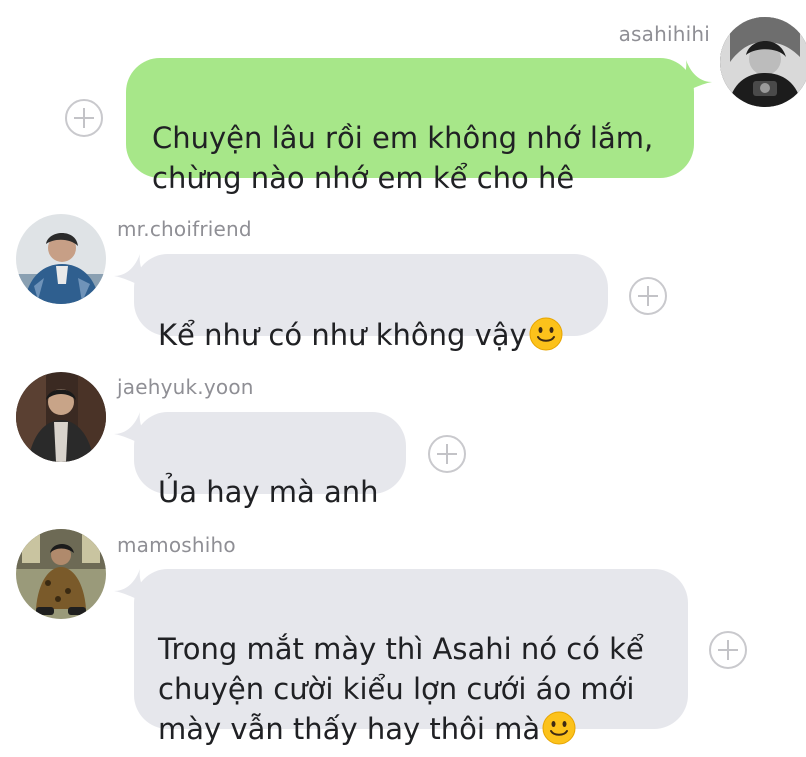  I want to click on message-text: Ủa hay mà anh, so click(268, 492).